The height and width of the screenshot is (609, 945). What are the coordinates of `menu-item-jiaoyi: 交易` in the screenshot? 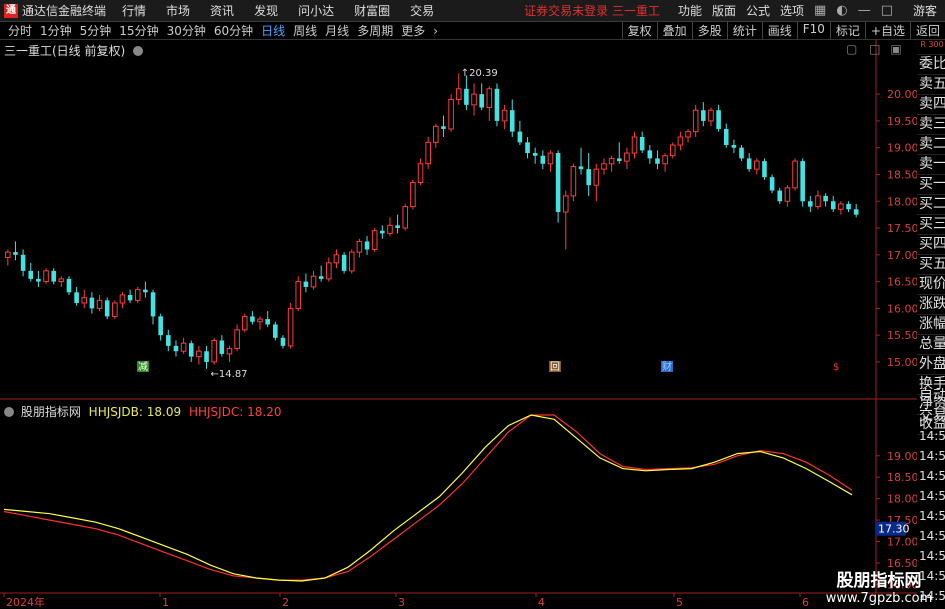 It's located at (422, 10).